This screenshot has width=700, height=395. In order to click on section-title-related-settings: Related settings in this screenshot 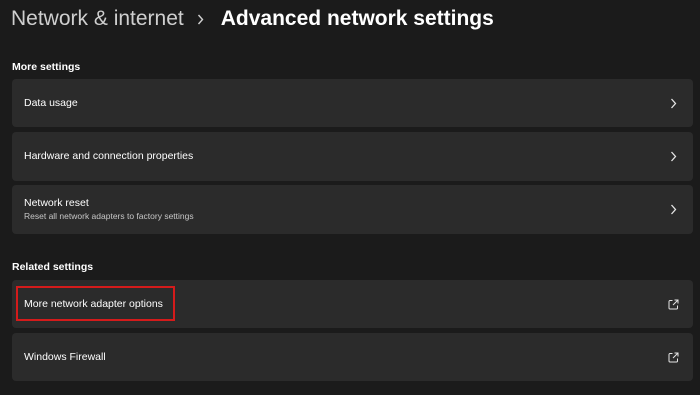, I will do `click(53, 267)`.